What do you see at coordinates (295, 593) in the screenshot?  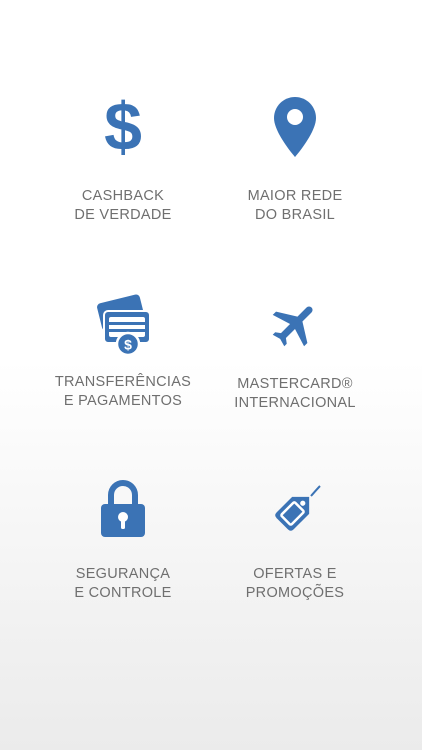 I see `feature-ofertas-line2: PROMOÇÕES` at bounding box center [295, 593].